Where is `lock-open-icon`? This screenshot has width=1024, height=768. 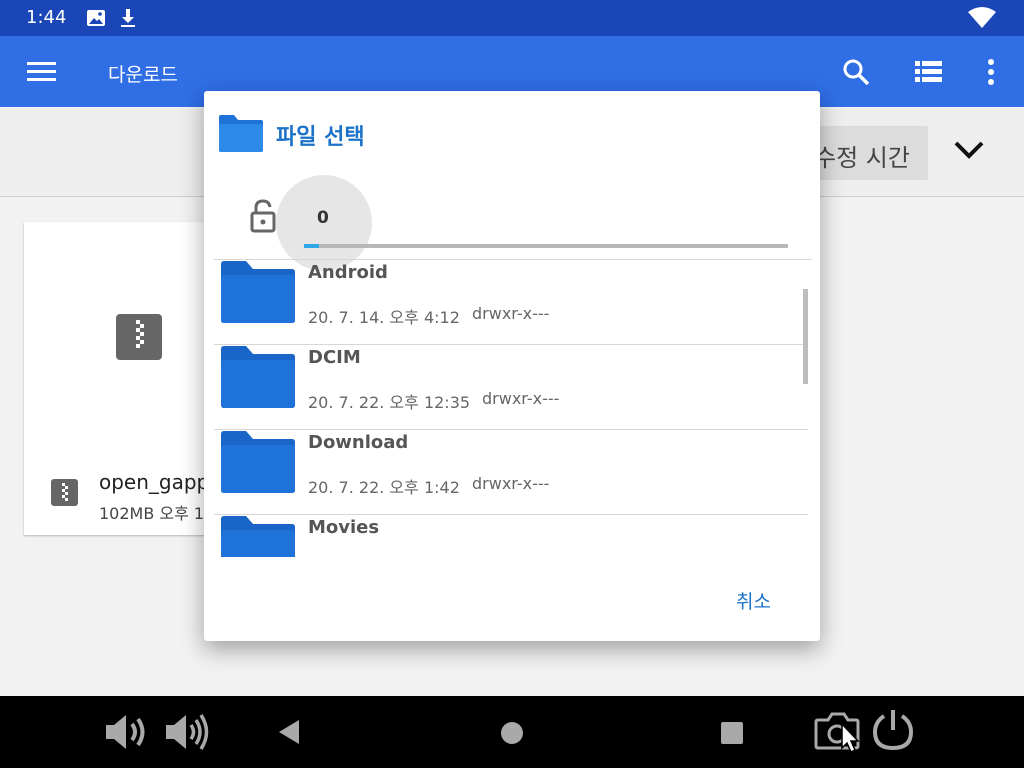
lock-open-icon is located at coordinates (264, 218).